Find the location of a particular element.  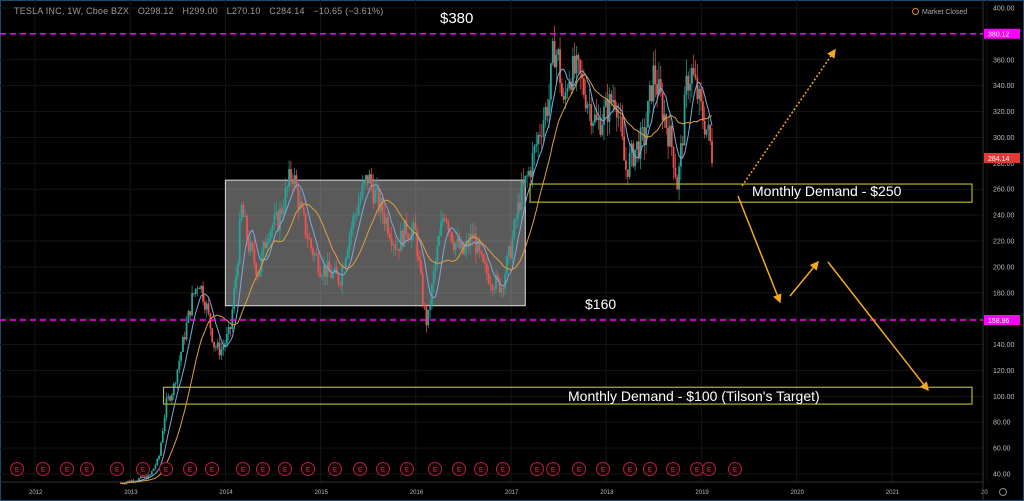

x-tick-label: 2018 is located at coordinates (607, 493).